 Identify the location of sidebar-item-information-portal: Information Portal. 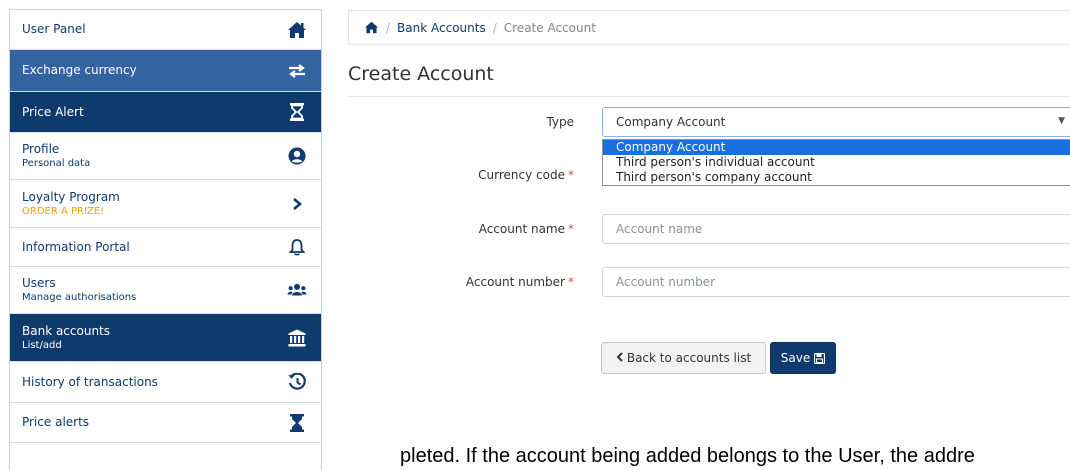
(165, 247).